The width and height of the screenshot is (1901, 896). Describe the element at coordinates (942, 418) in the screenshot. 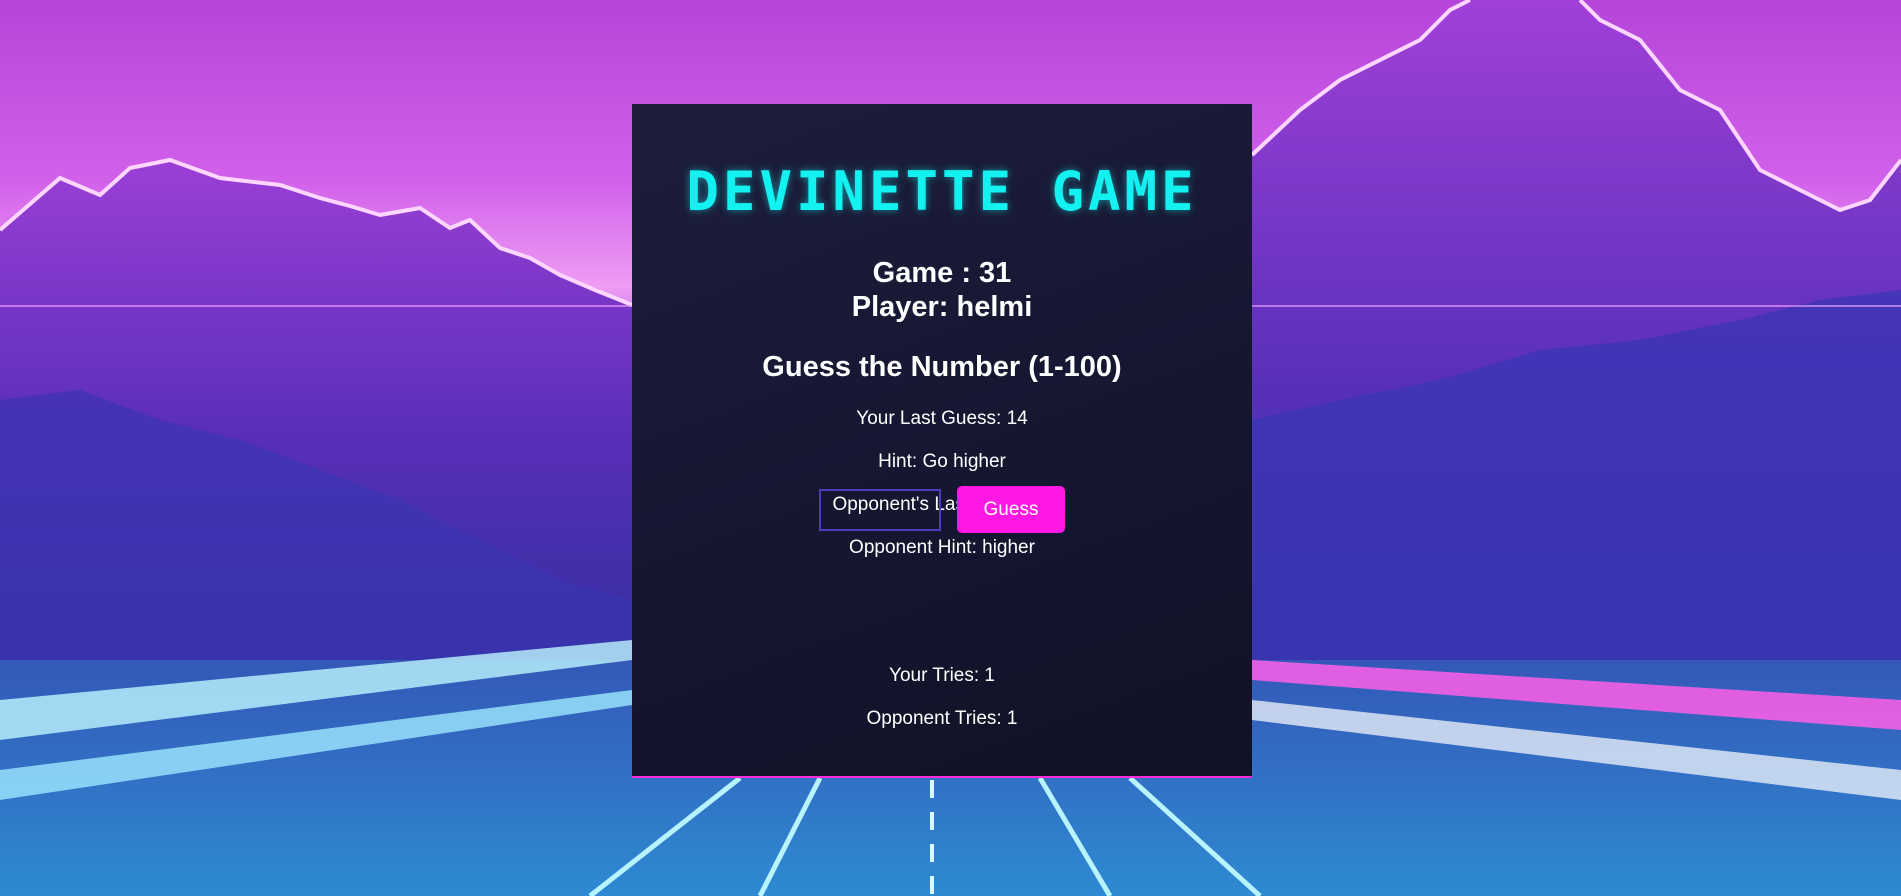

I see `last-guess-text: Your Last Guess: 14` at that location.